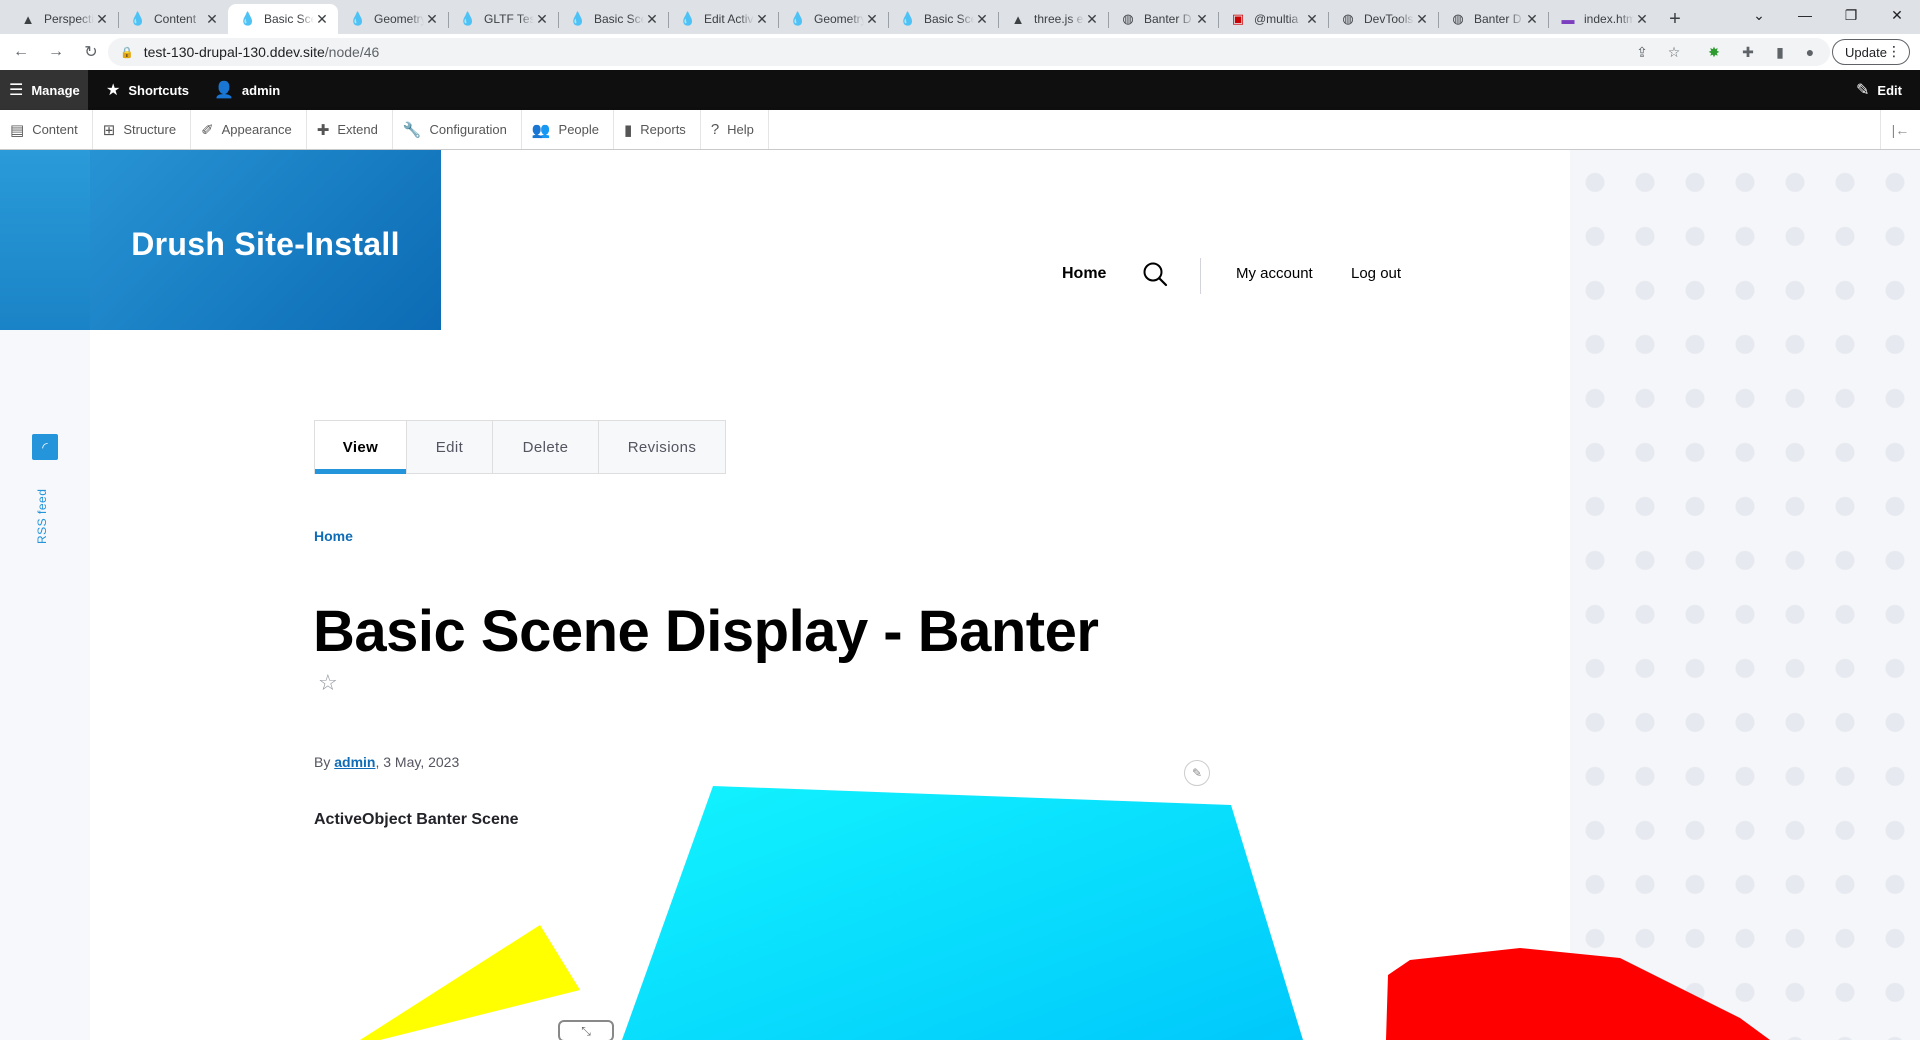 This screenshot has height=1040, width=1920. Describe the element at coordinates (503, 19) in the screenshot. I see `browser-tab: 💧 GLTF Test ✕` at that location.